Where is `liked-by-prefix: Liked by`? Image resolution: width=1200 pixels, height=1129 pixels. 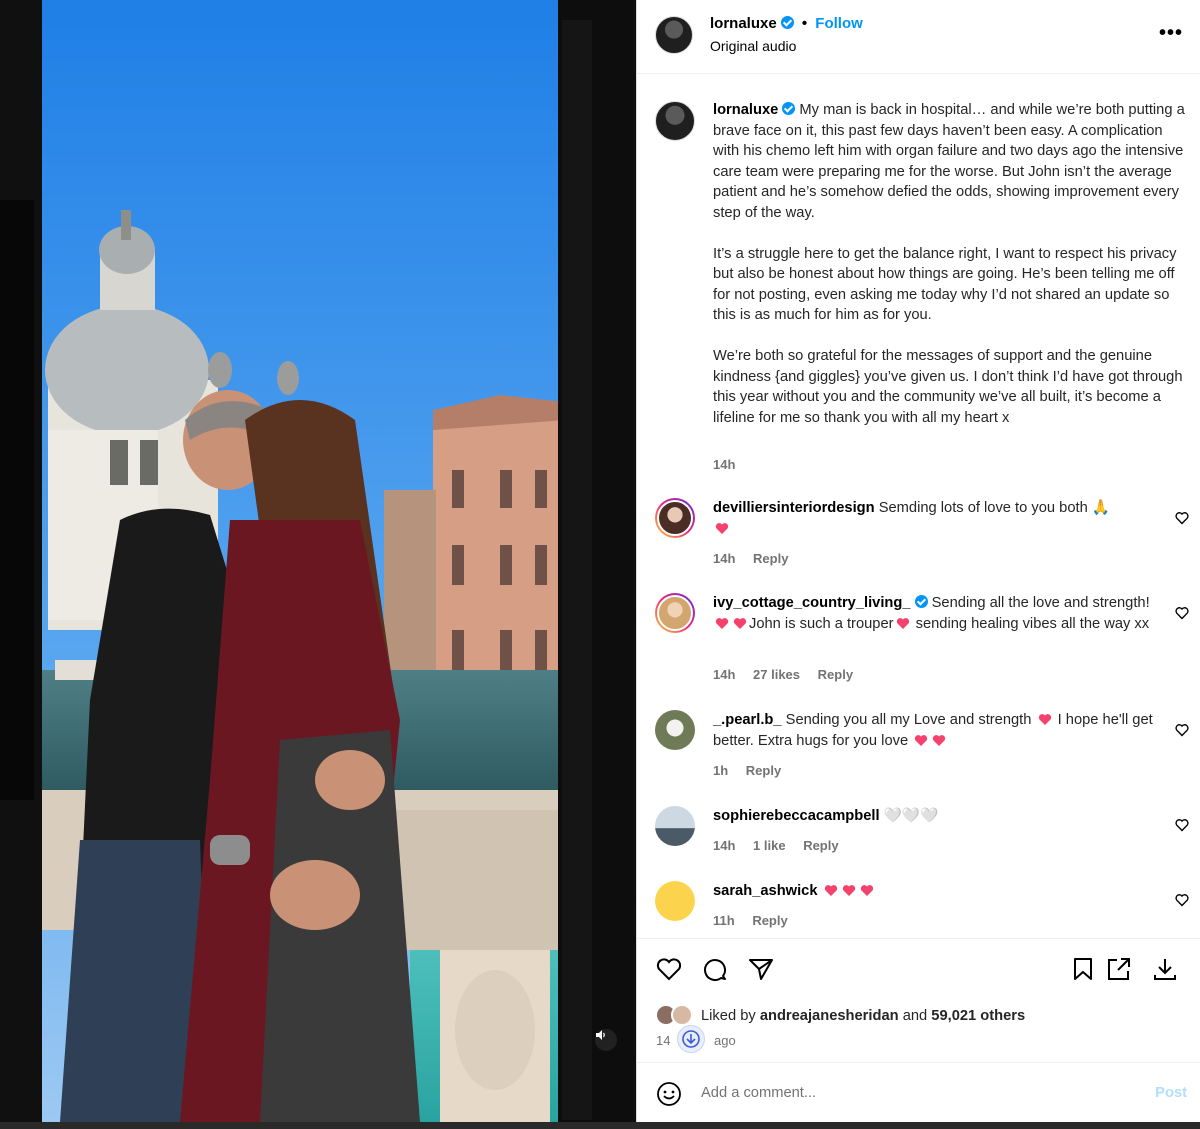
liked-by-prefix: Liked by is located at coordinates (728, 1016).